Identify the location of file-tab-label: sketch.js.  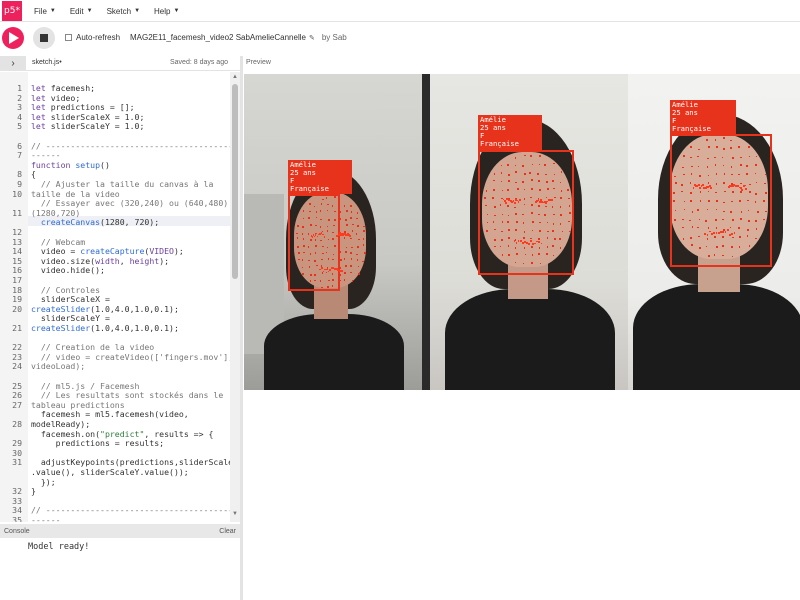
(46, 62).